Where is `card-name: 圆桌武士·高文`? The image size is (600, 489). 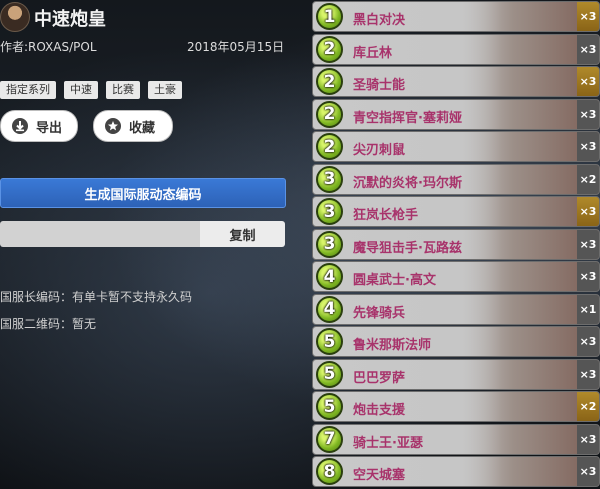 card-name: 圆桌武士·高文 is located at coordinates (394, 280).